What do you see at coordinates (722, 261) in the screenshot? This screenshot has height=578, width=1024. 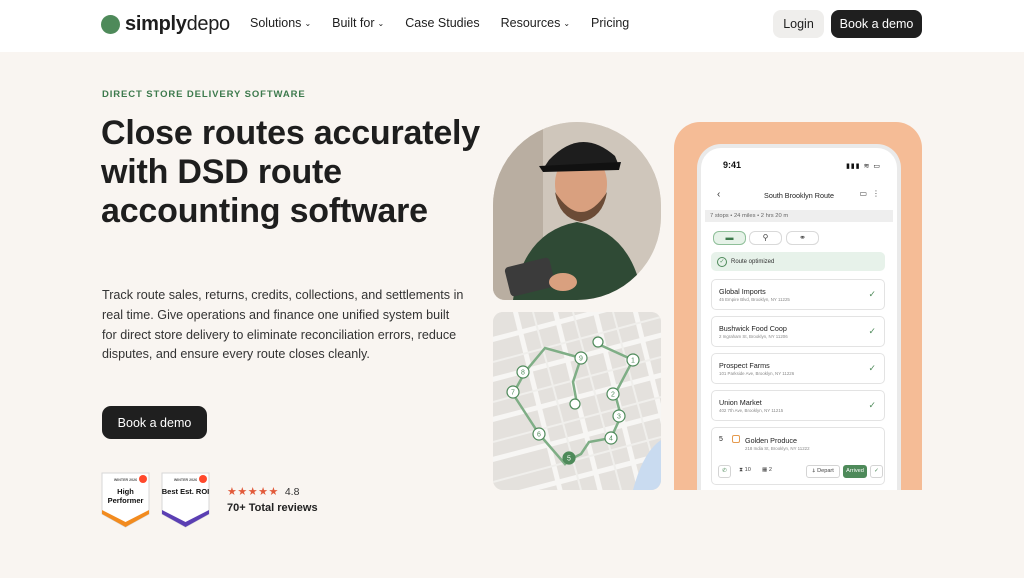 I see `check-circle-icon: ✓` at bounding box center [722, 261].